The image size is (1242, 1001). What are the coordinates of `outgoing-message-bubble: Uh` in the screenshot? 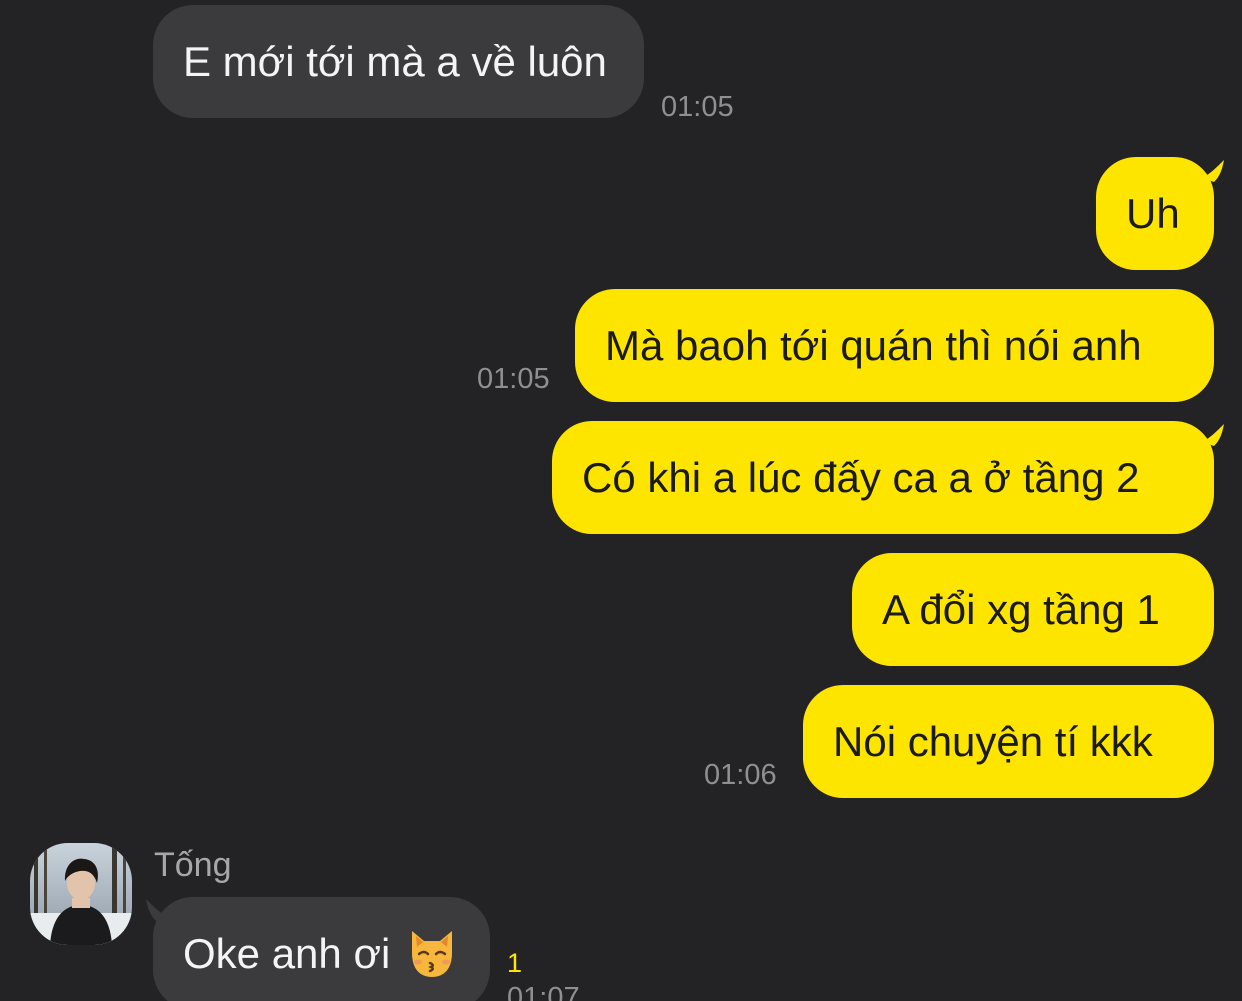 It's located at (1155, 213).